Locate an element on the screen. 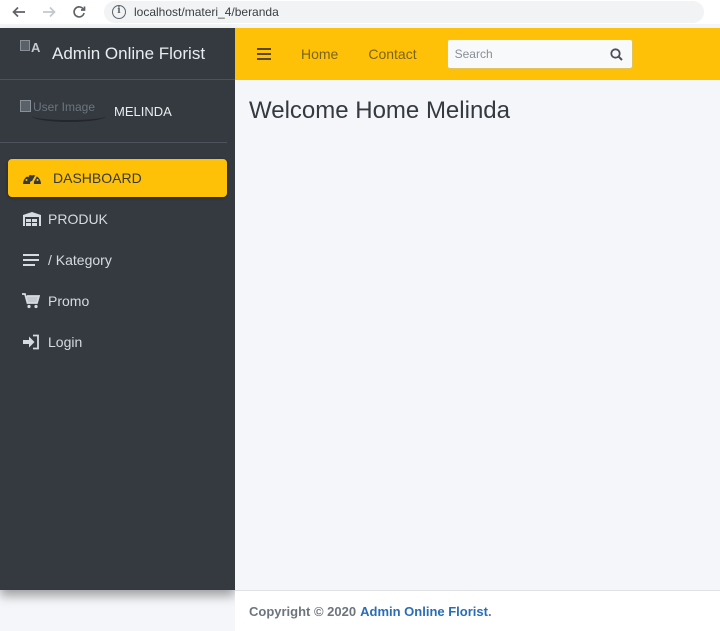 Image resolution: width=720 pixels, height=631 pixels. search-icon is located at coordinates (616, 54).